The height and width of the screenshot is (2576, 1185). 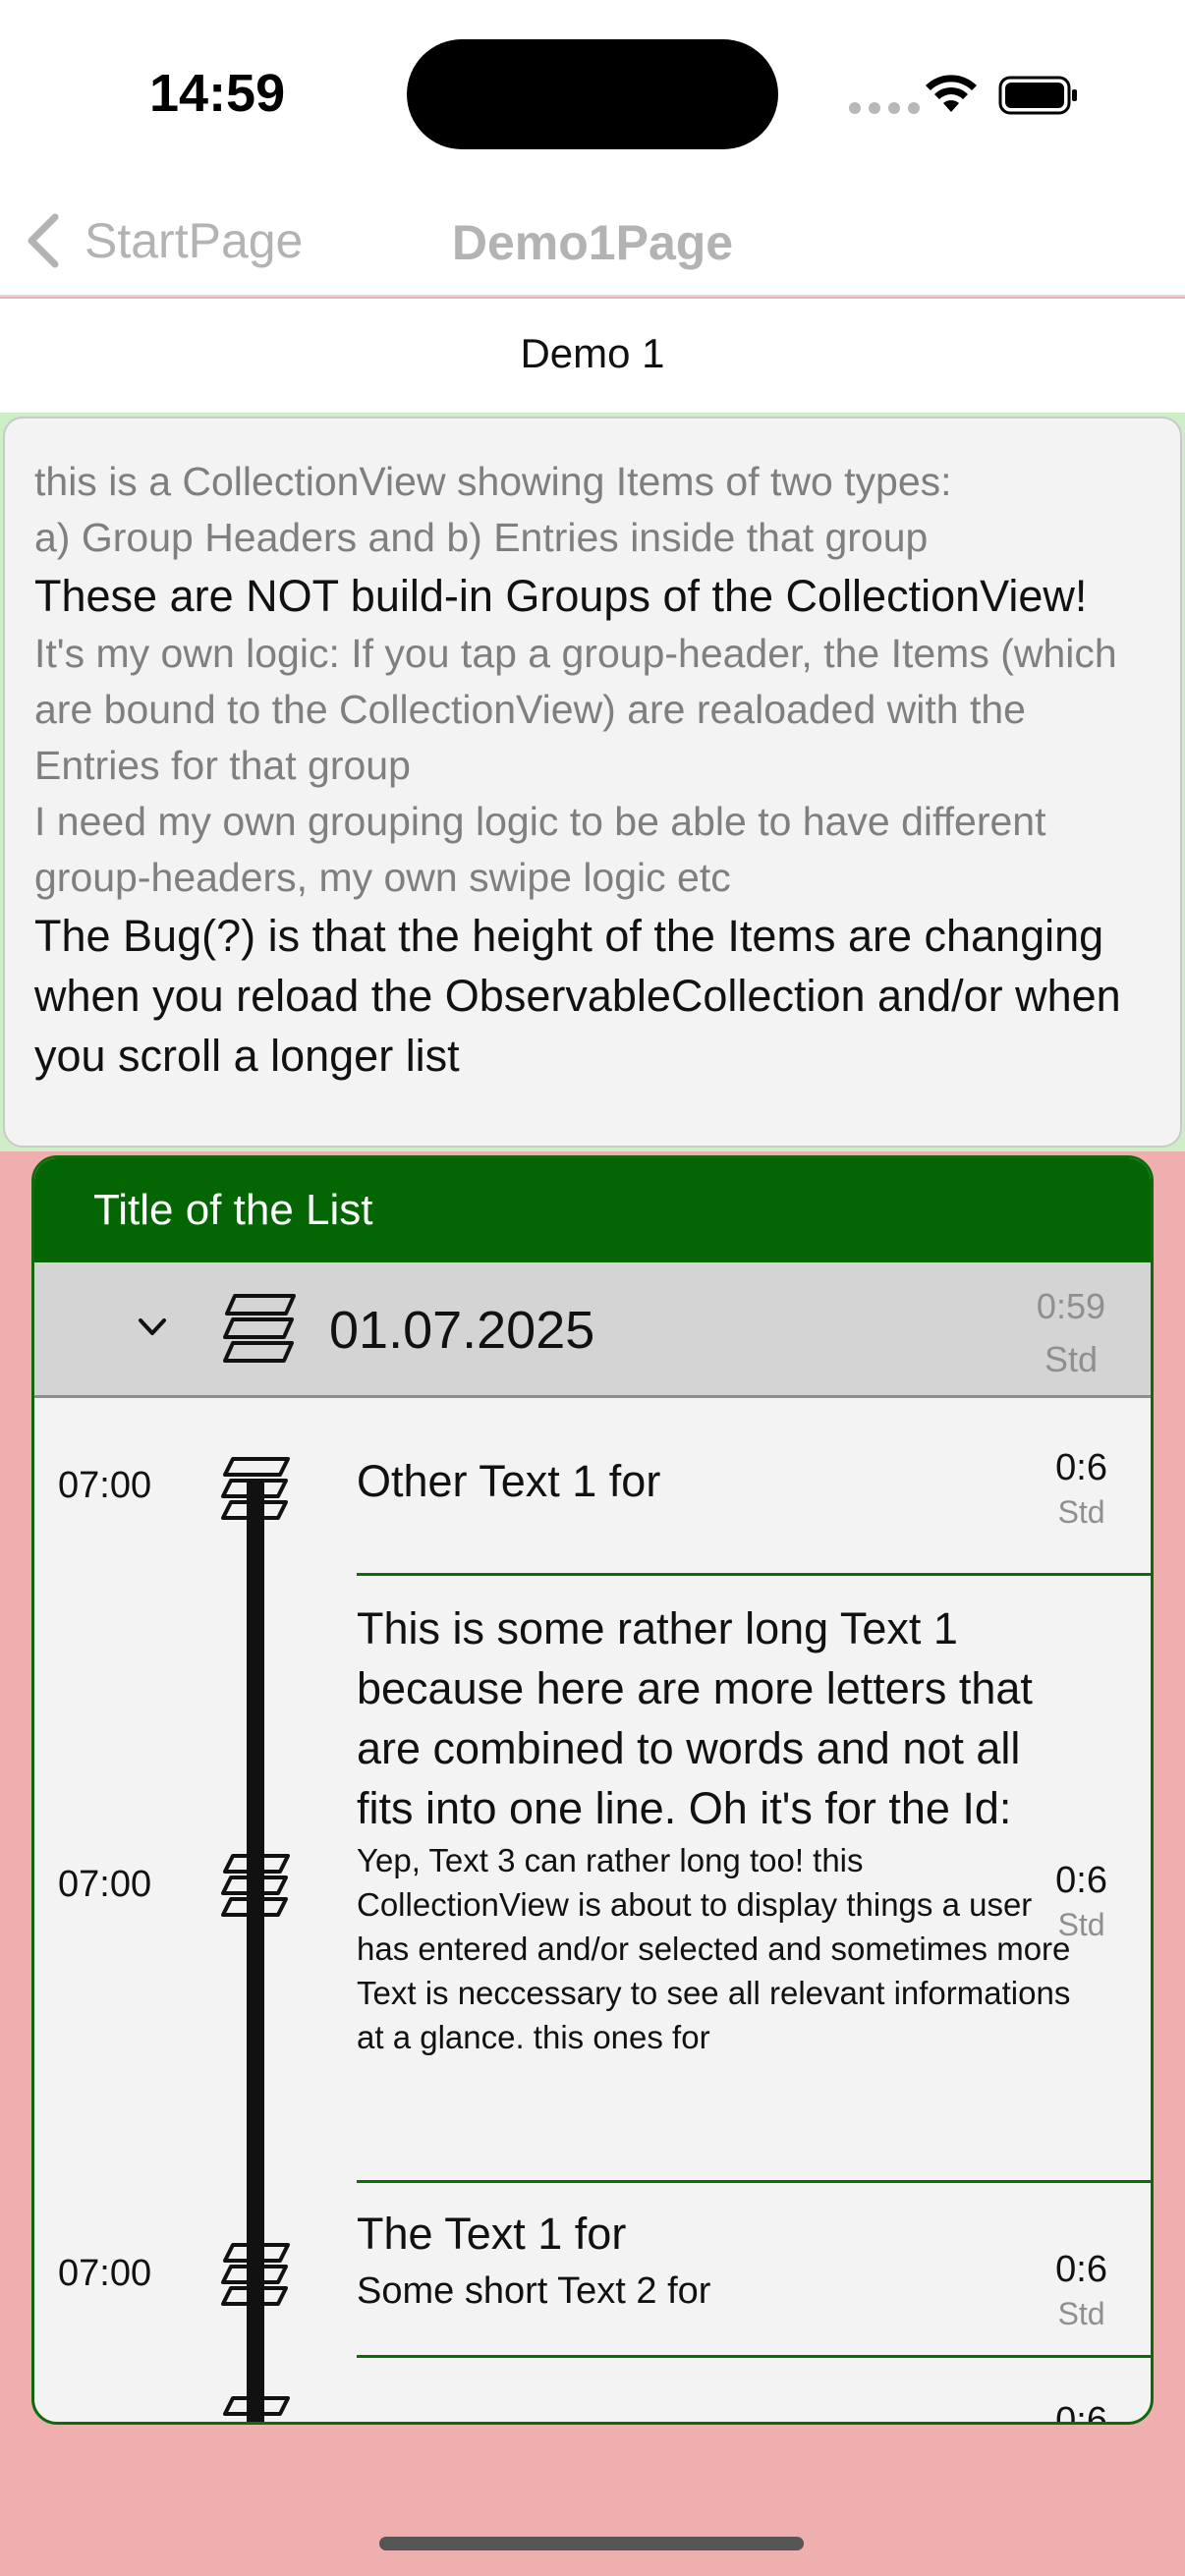 I want to click on navigation-bar: StartPage Demo1Page, so click(x=592, y=242).